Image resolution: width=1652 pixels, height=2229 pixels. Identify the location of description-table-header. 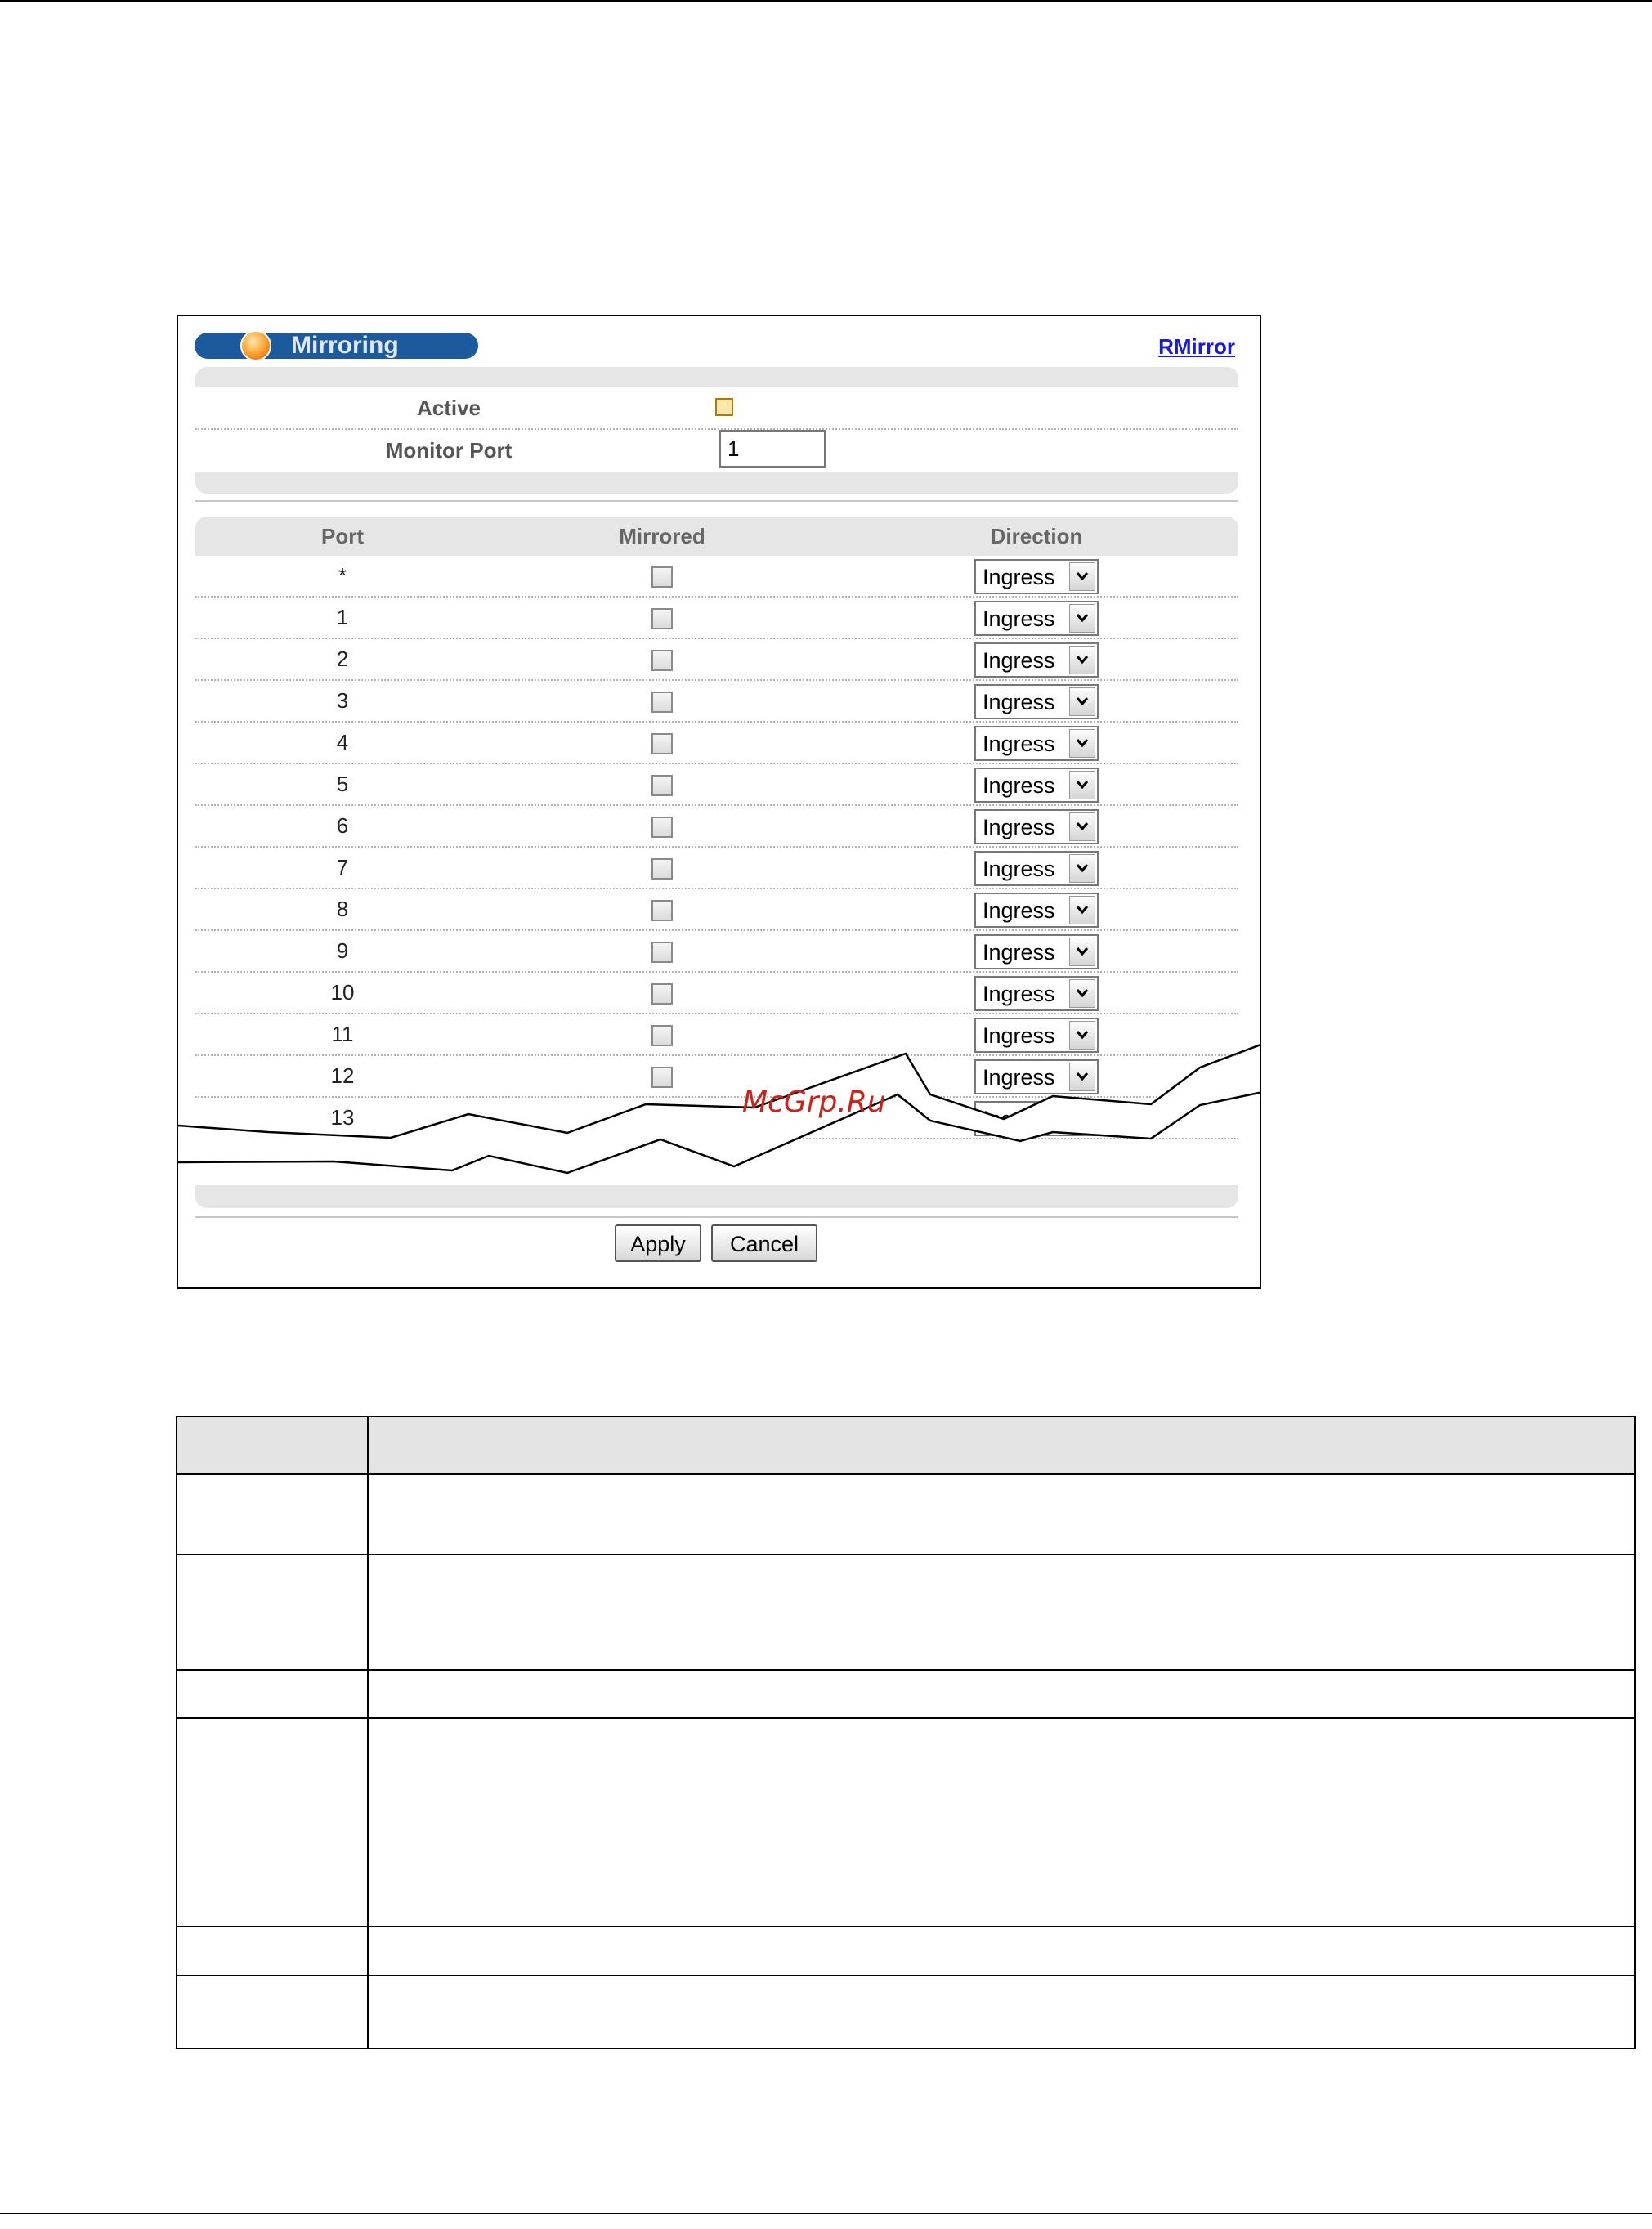
(905, 1446).